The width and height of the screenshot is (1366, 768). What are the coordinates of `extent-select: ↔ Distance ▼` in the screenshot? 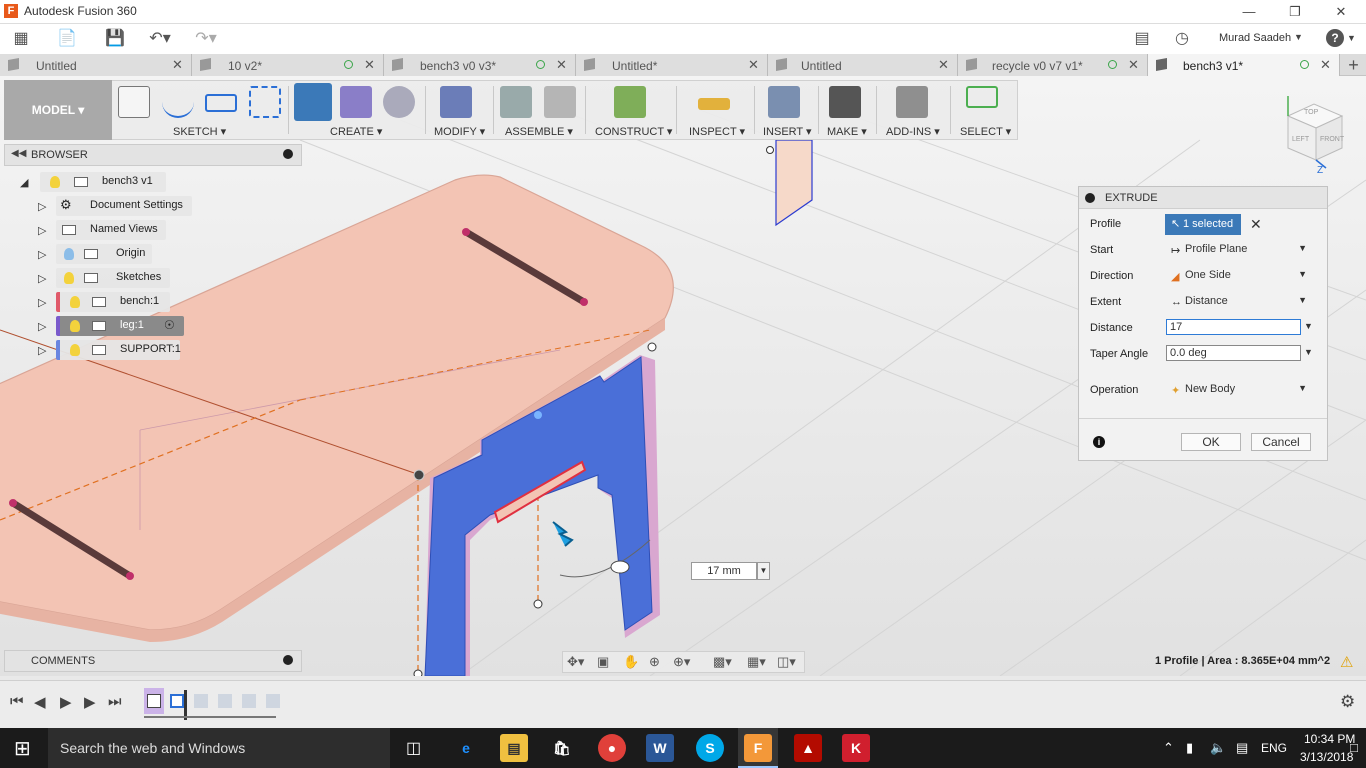 It's located at (1239, 302).